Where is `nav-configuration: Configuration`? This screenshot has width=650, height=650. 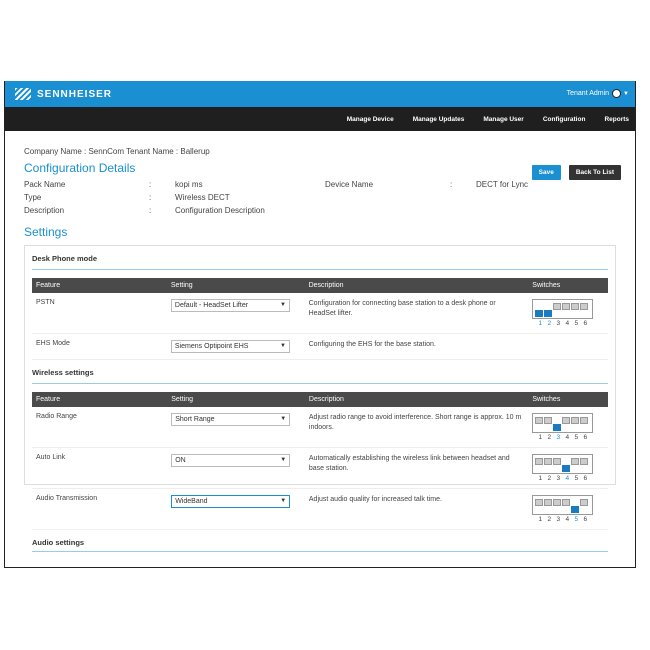
nav-configuration: Configuration is located at coordinates (564, 119).